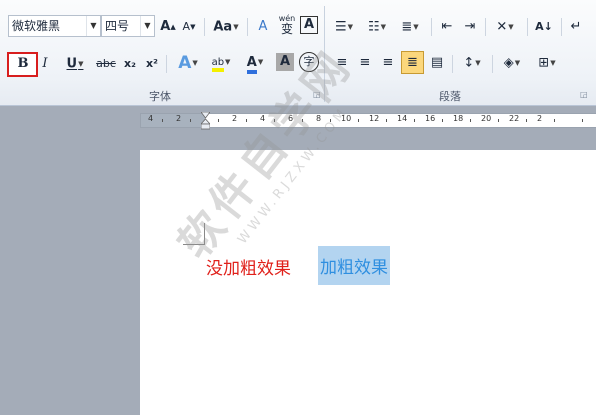 The width and height of the screenshot is (596, 415). I want to click on multilevel-list-button: ≣▼, so click(410, 27).